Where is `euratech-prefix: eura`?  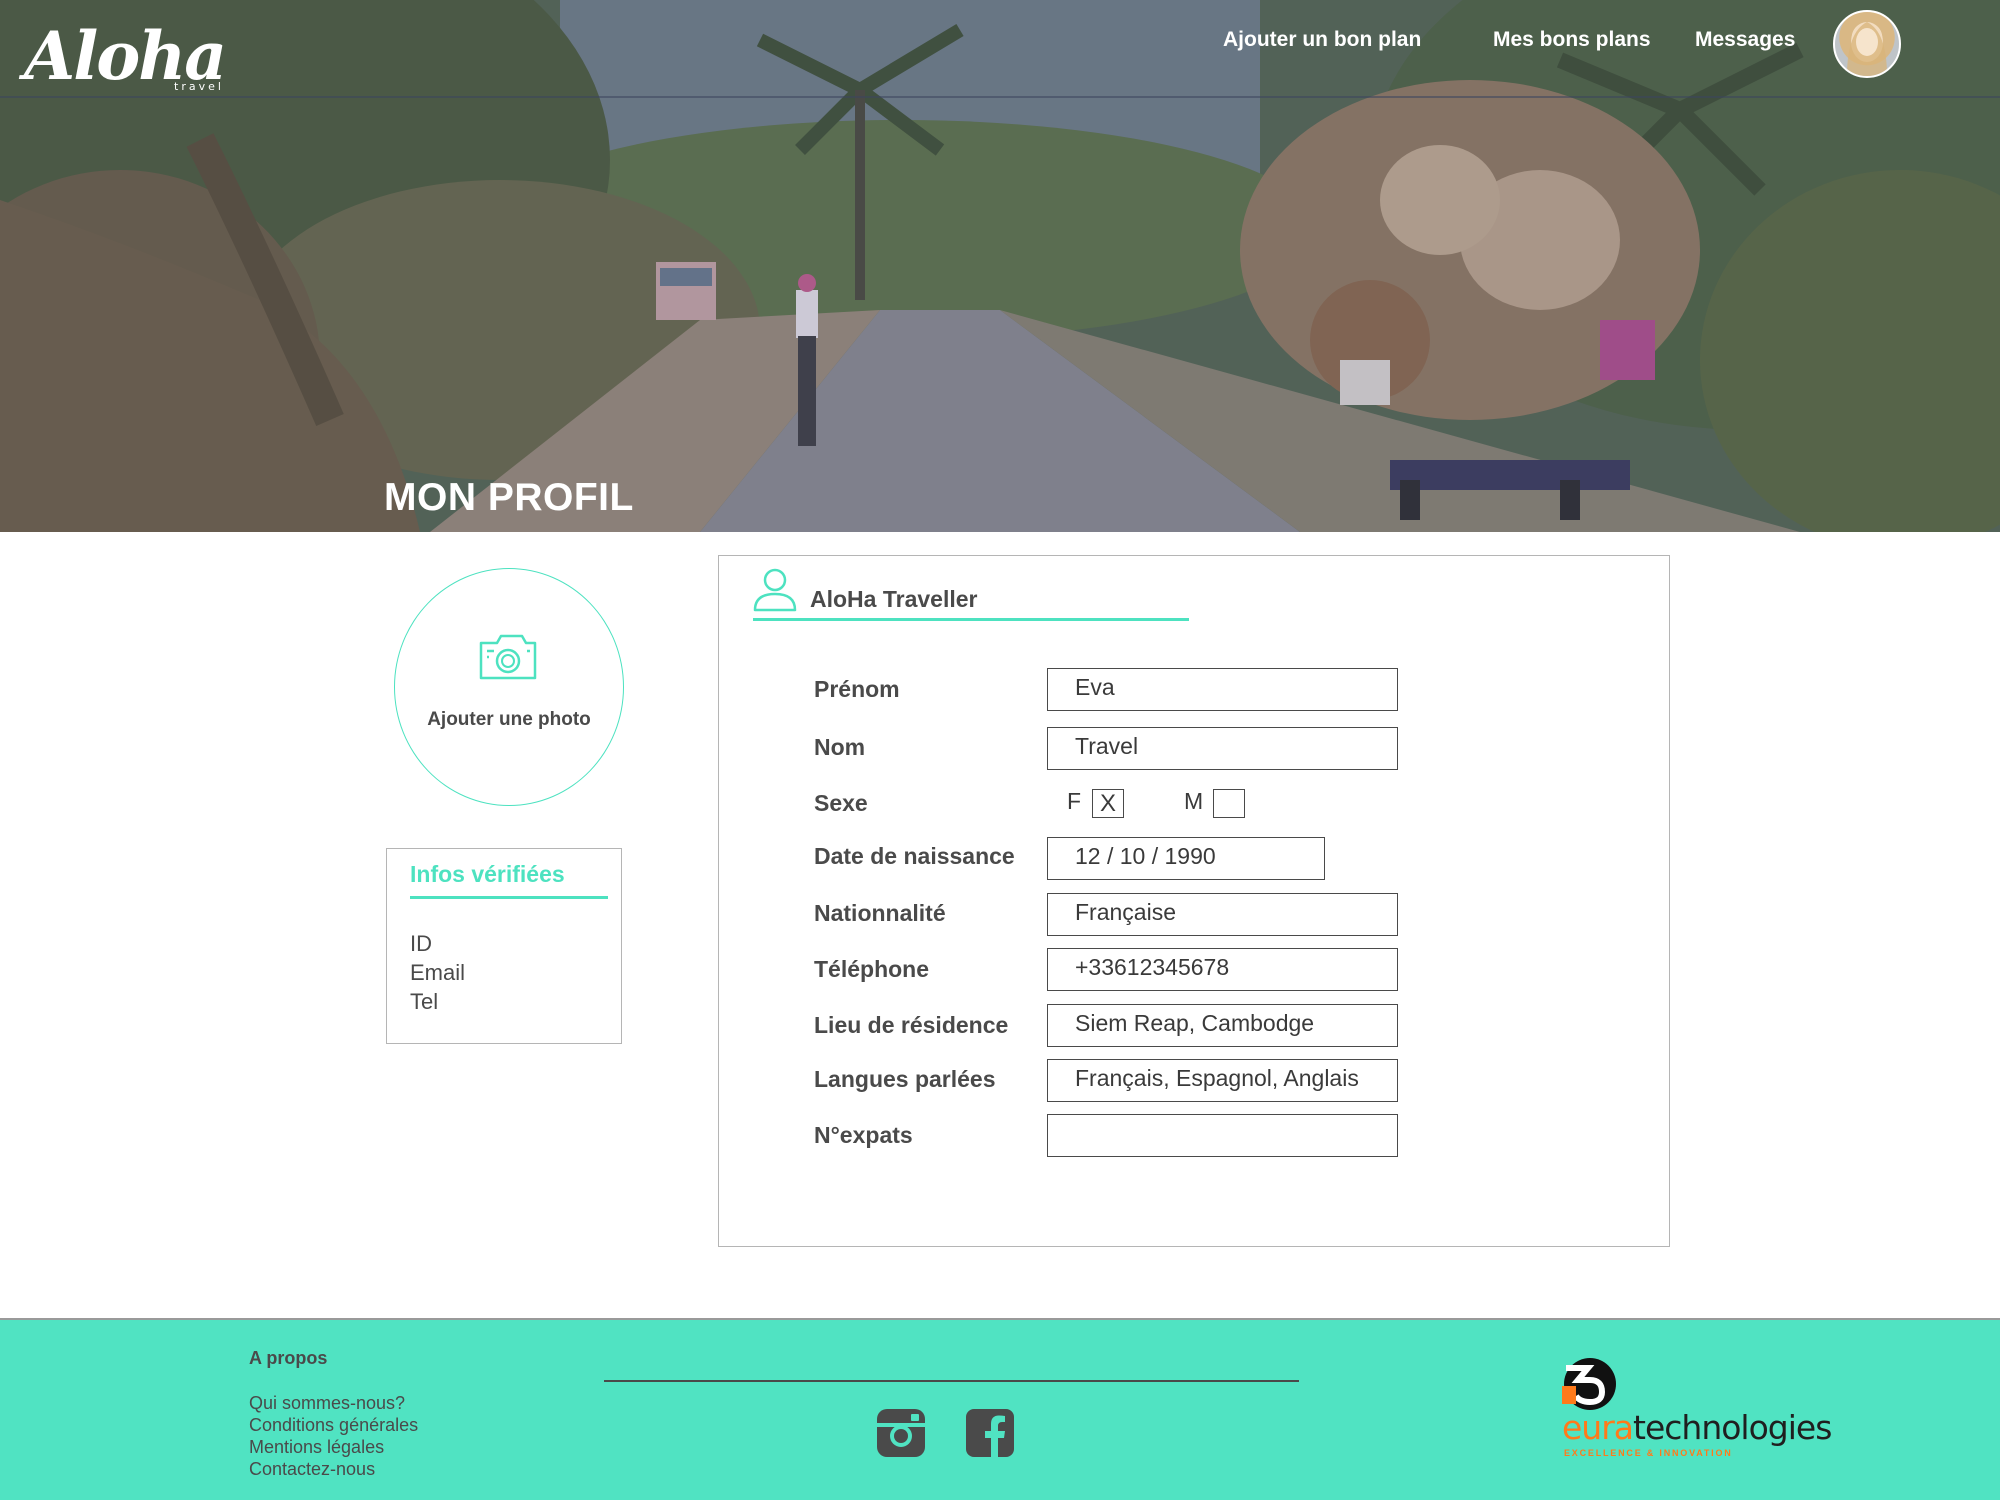
euratech-prefix: eura is located at coordinates (1598, 1427).